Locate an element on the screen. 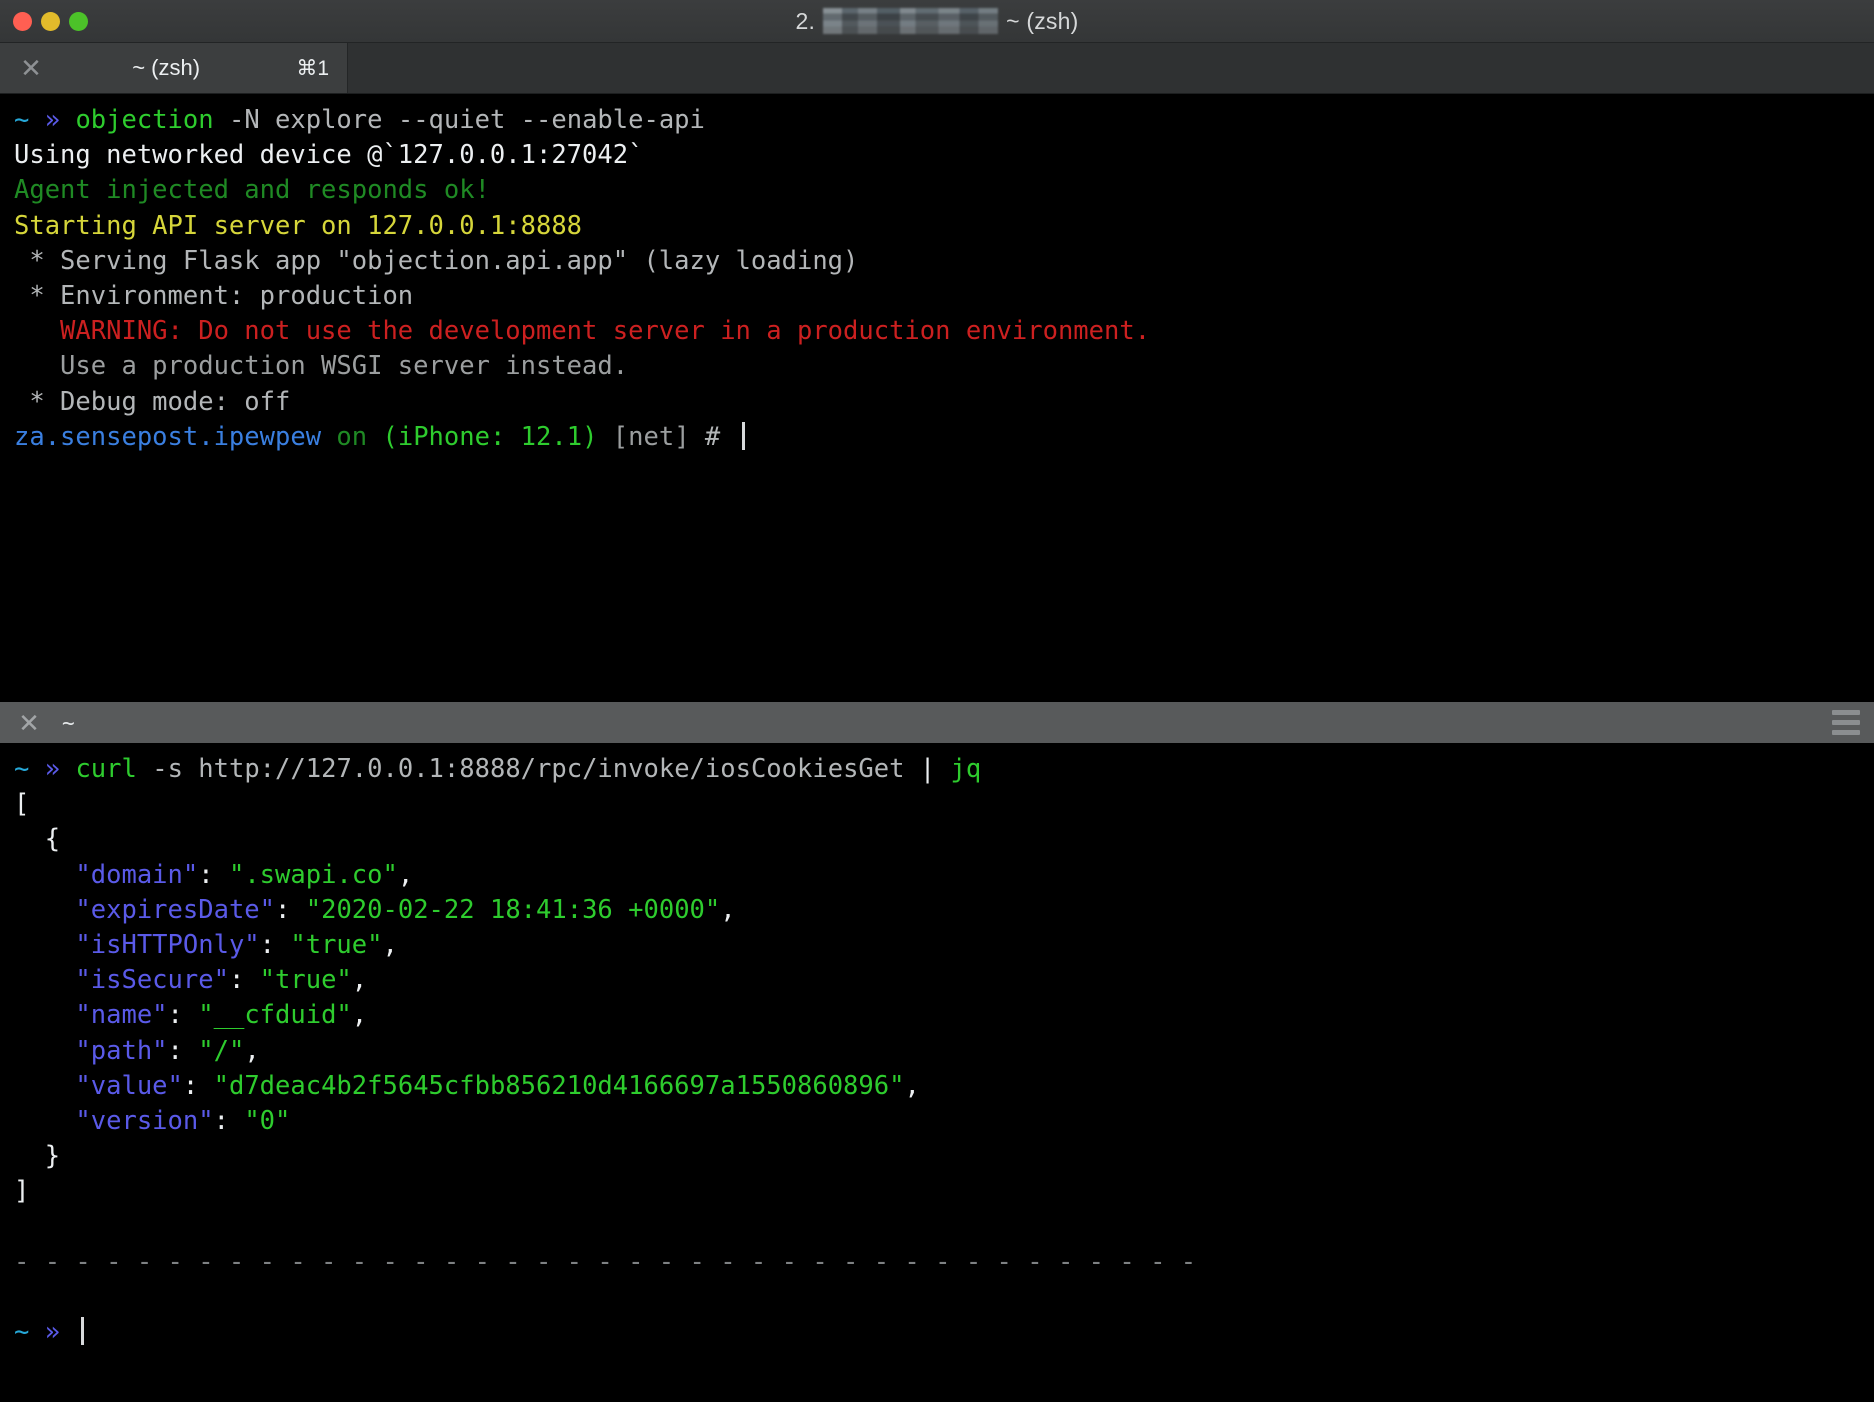  maximize-window-button is located at coordinates (78, 21).